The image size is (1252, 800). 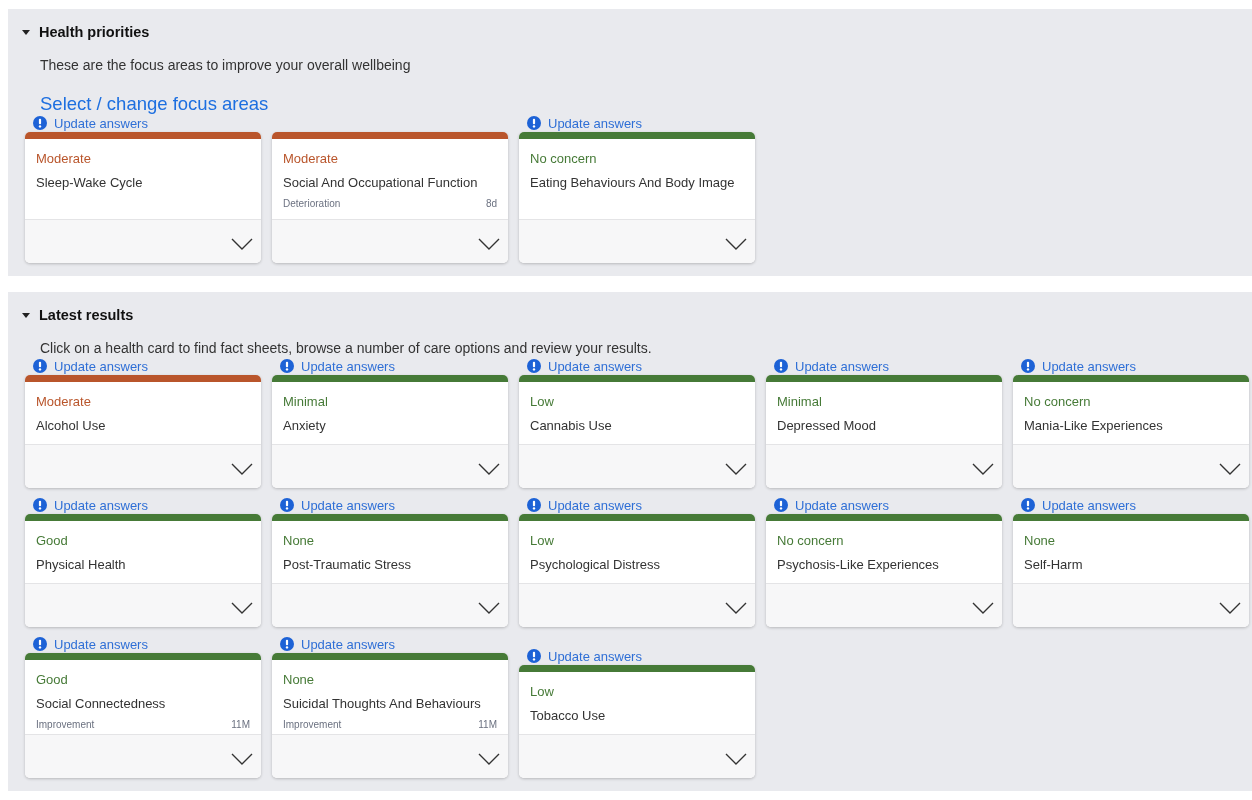 I want to click on health-card: Low Cannabis Use, so click(x=637, y=431).